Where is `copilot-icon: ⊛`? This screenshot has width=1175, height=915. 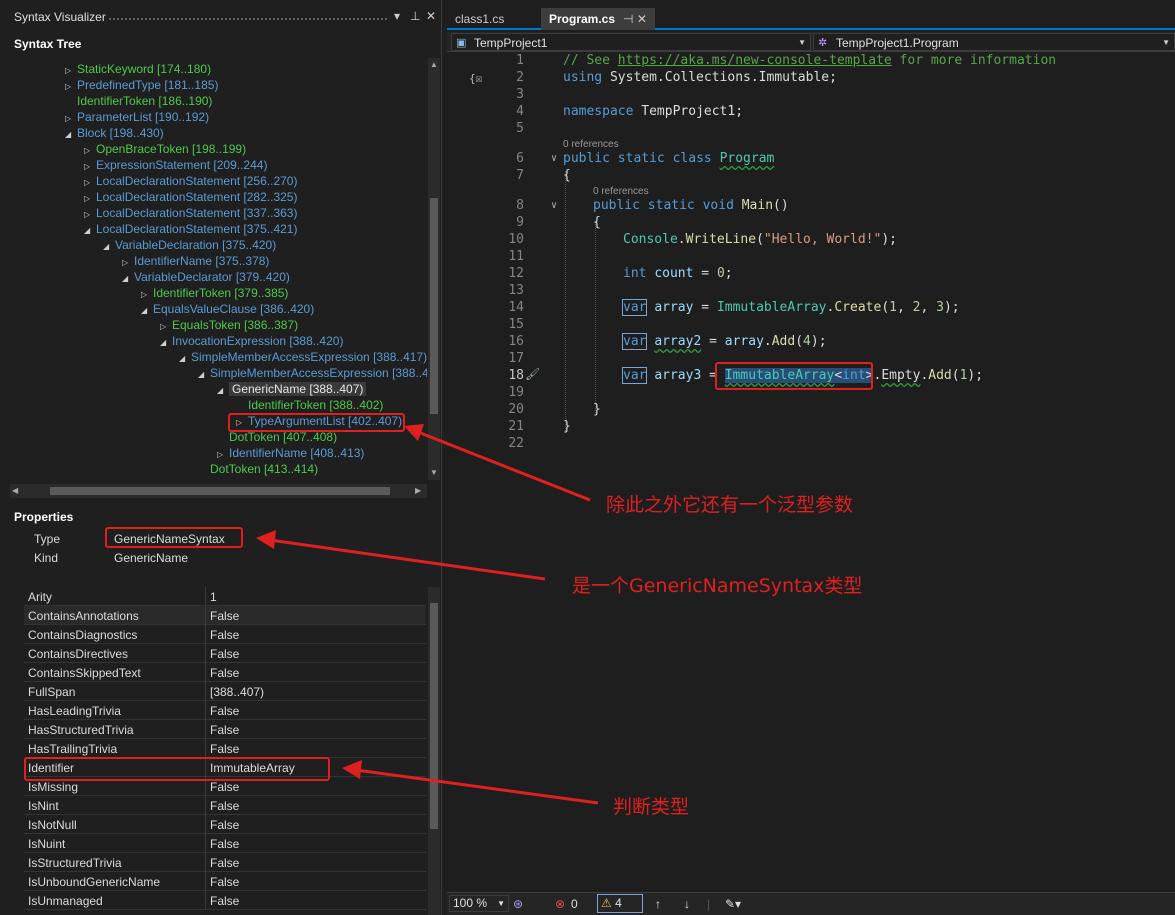 copilot-icon: ⊛ is located at coordinates (518, 904).